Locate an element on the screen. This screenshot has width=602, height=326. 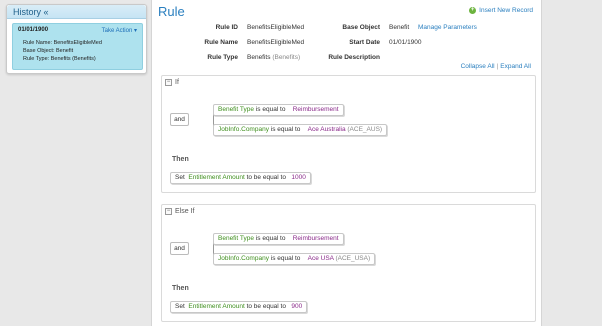
insert-new-record-link: + Insert New Record is located at coordinates (501, 10).